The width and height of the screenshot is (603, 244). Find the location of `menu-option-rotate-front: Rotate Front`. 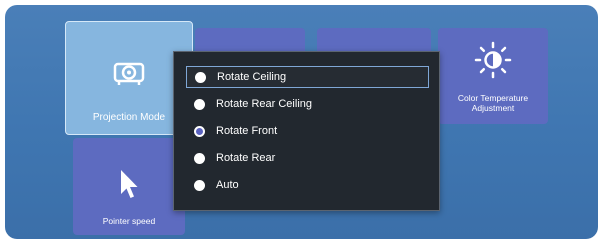

menu-option-rotate-front: Rotate Front is located at coordinates (307, 131).